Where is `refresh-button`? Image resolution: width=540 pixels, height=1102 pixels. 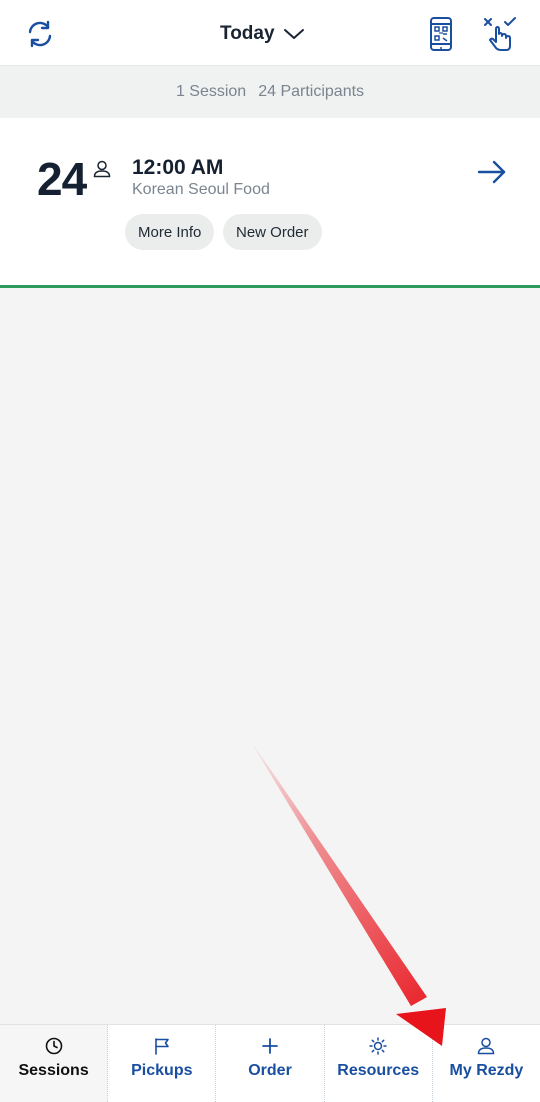
refresh-button is located at coordinates (40, 34).